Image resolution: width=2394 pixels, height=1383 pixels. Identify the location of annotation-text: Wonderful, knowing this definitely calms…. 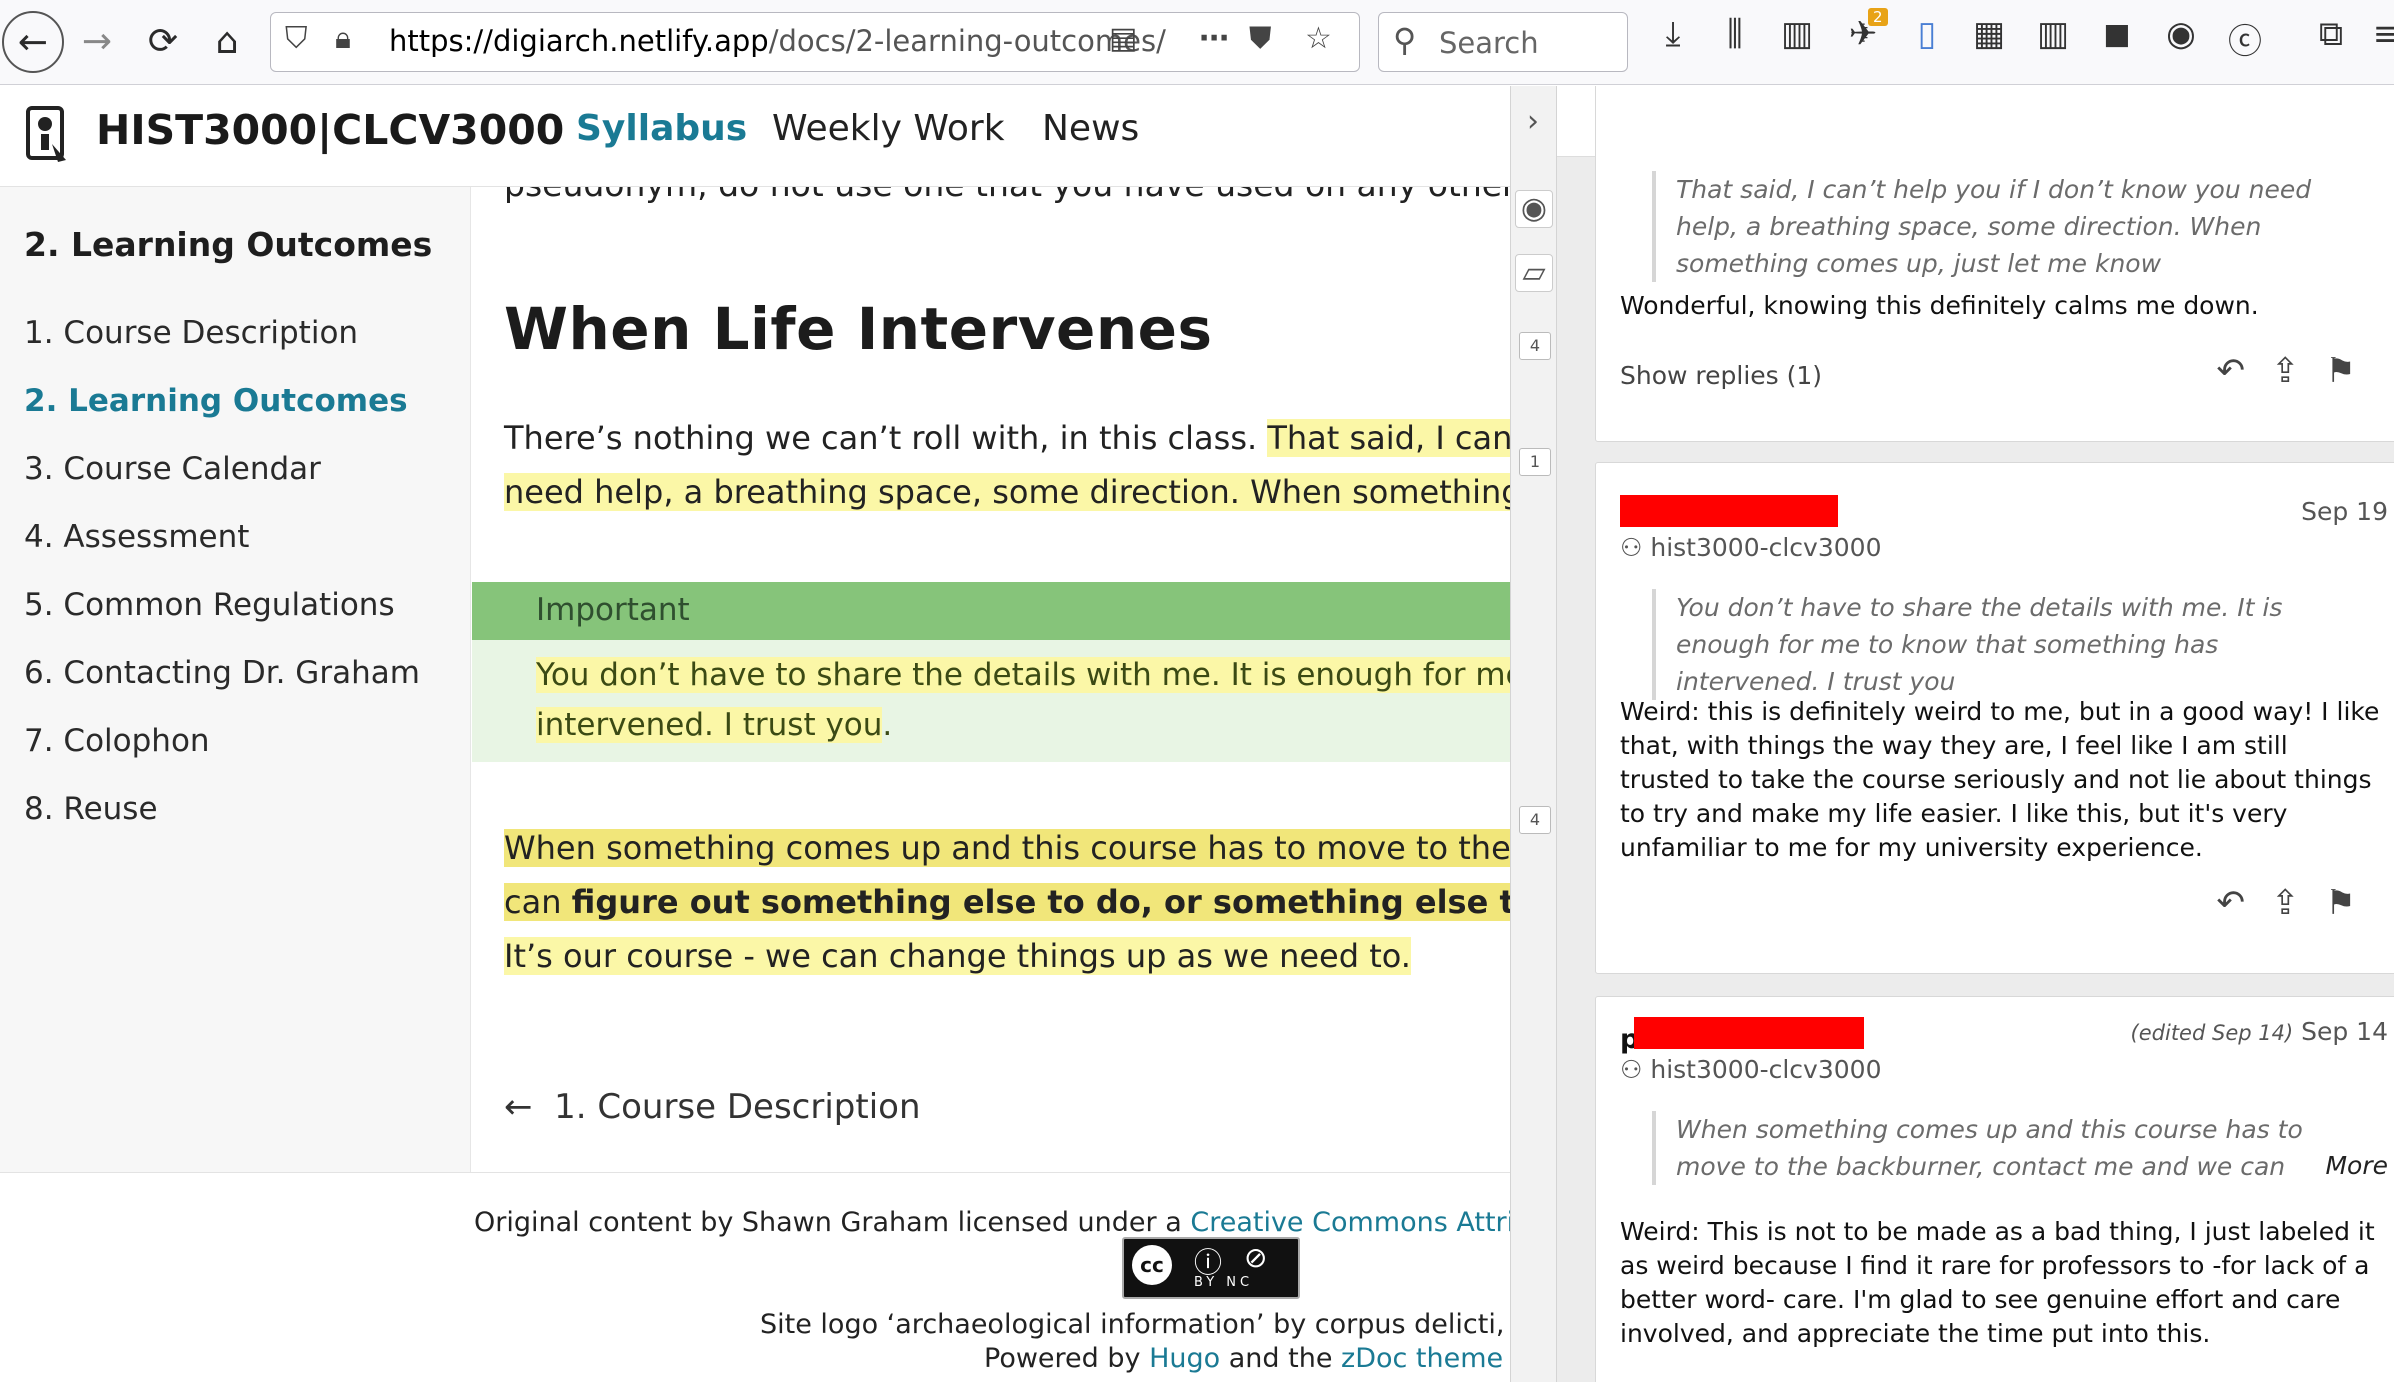
(1939, 305).